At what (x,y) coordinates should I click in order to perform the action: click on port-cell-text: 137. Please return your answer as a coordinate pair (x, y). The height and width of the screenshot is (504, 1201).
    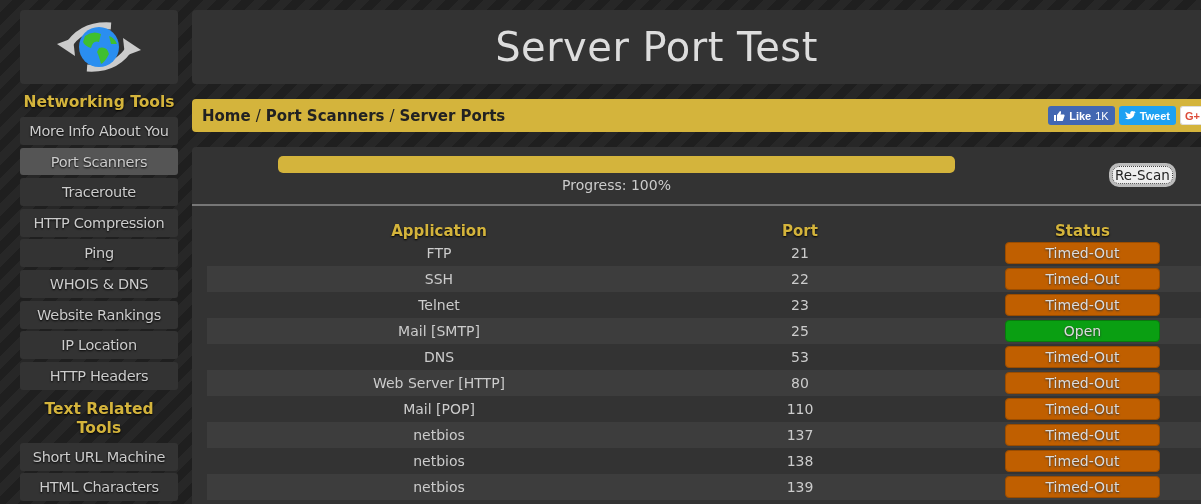
    Looking at the image, I should click on (800, 435).